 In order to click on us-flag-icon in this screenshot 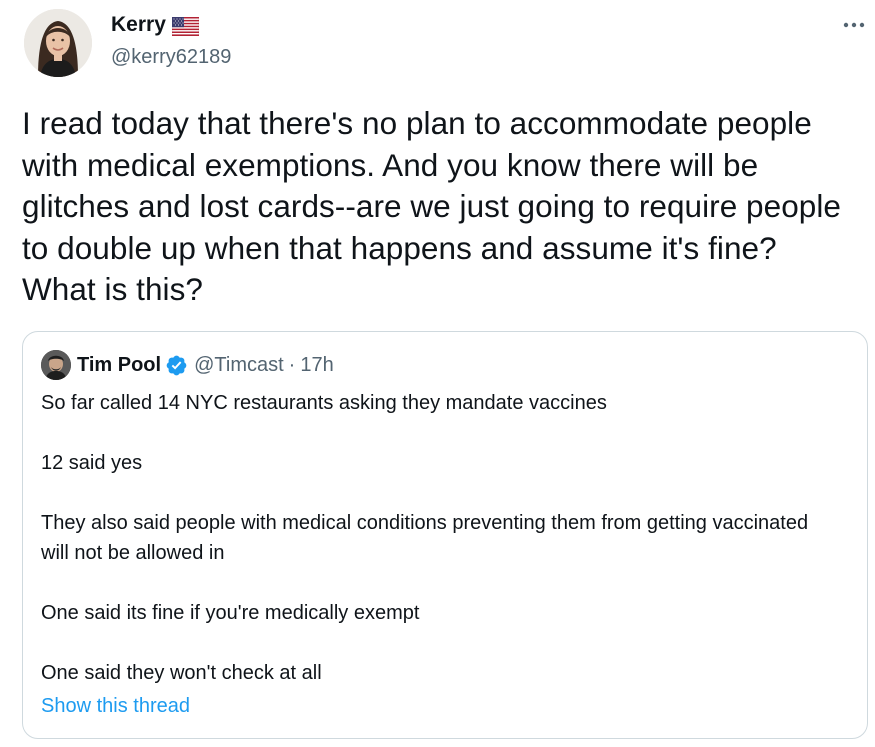, I will do `click(185, 26)`.